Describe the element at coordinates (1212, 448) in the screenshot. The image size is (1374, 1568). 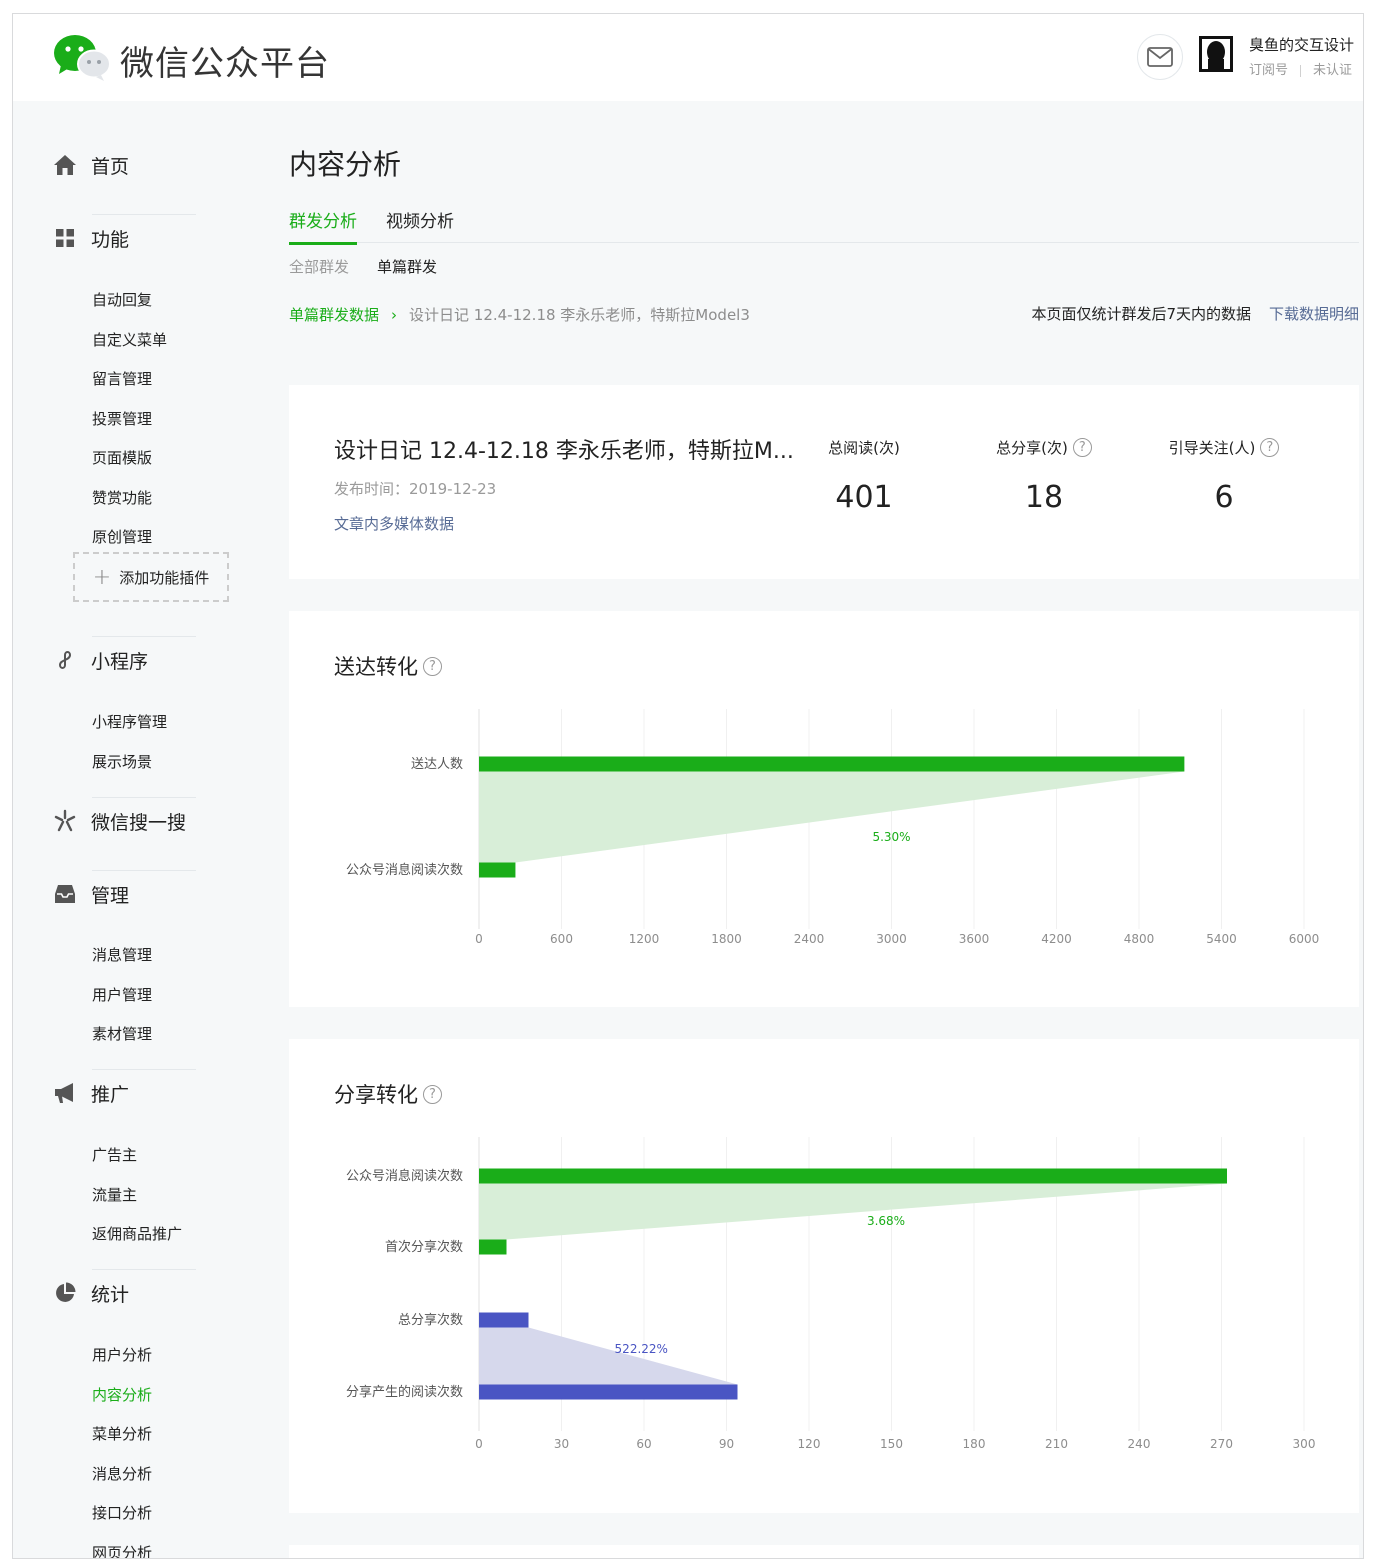
I see `stat-label-text: 引导关注(人)` at that location.